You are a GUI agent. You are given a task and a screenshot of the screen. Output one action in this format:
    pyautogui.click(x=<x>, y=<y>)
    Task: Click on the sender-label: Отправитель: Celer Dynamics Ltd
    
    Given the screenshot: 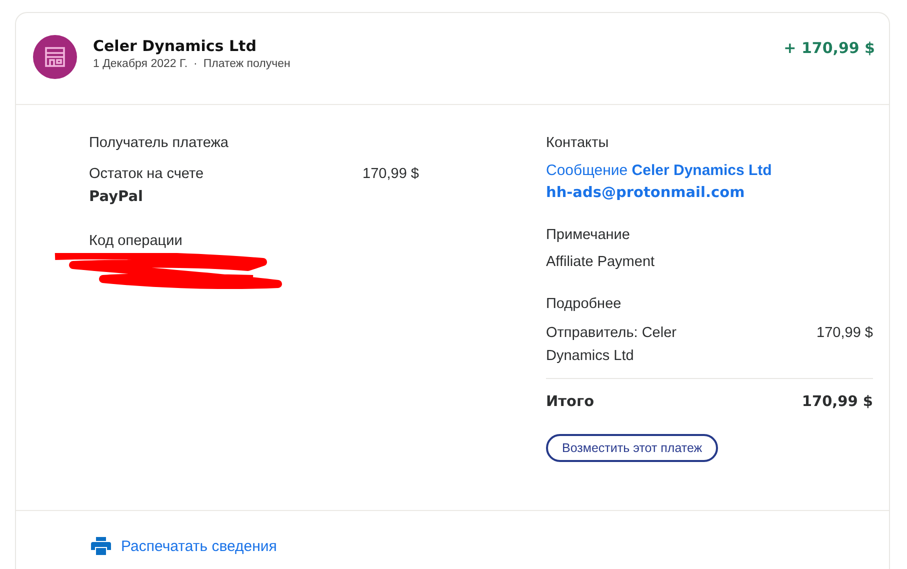 What is the action you would take?
    pyautogui.click(x=612, y=345)
    